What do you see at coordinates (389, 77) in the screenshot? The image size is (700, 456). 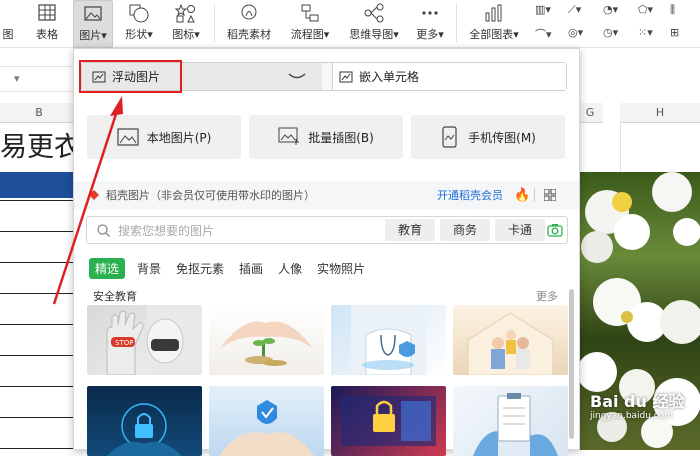 I see `embed-cell-label: 嵌入单元格` at bounding box center [389, 77].